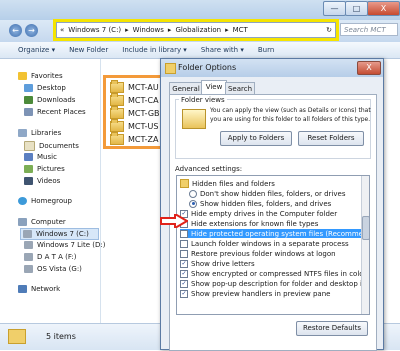 This screenshot has height=351, width=400. I want to click on nav-favorites: Favorites, so click(40, 76).